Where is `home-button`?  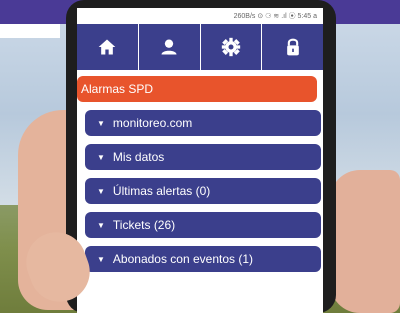
home-button is located at coordinates (108, 47).